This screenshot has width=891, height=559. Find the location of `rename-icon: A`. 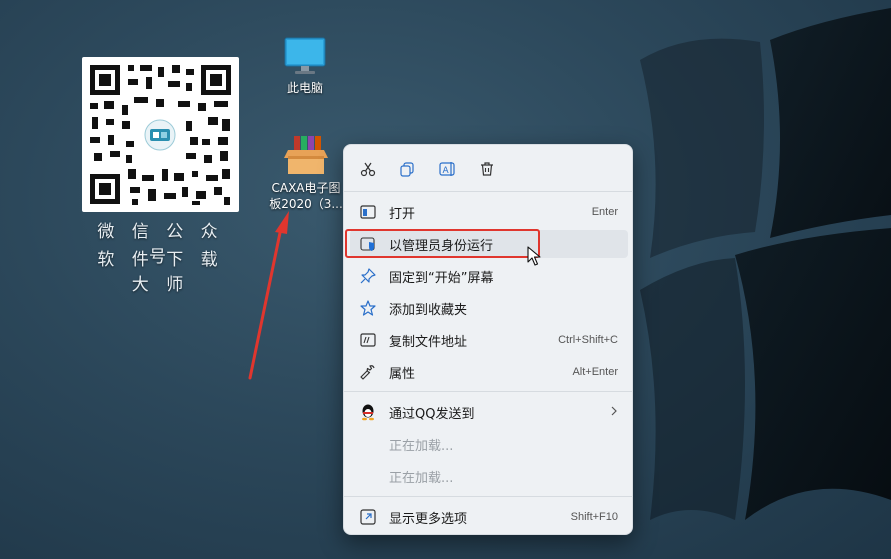

rename-icon: A is located at coordinates (447, 169).